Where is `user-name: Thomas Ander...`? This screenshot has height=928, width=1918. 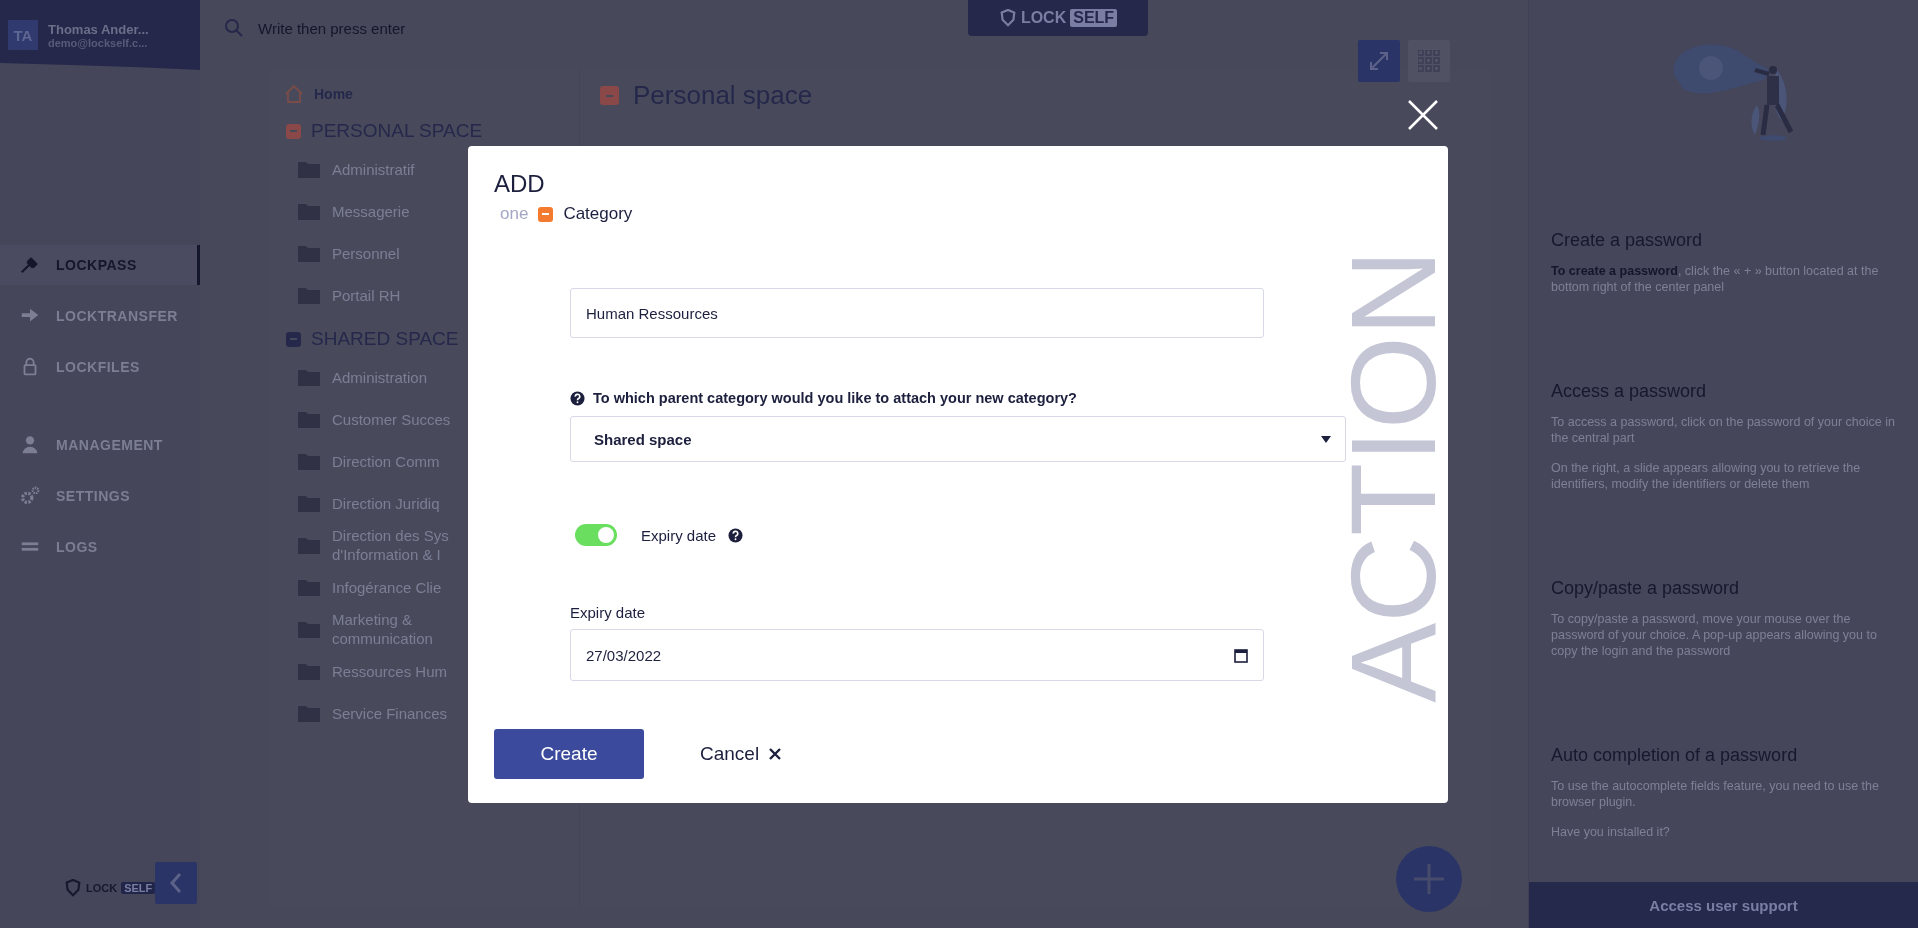 user-name: Thomas Ander... is located at coordinates (98, 29).